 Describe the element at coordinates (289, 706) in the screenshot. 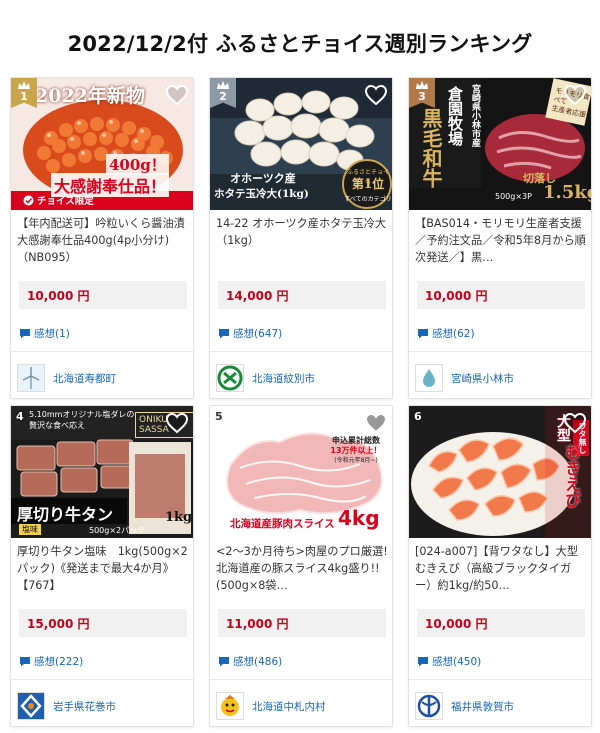

I see `municipality-name: 北海道中札内村` at that location.